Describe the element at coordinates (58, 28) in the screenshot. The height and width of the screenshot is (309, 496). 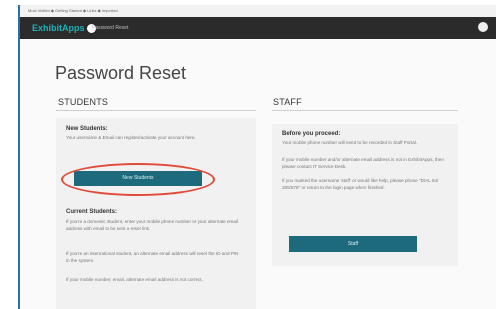
I see `brand-name: ExhibitApps` at that location.